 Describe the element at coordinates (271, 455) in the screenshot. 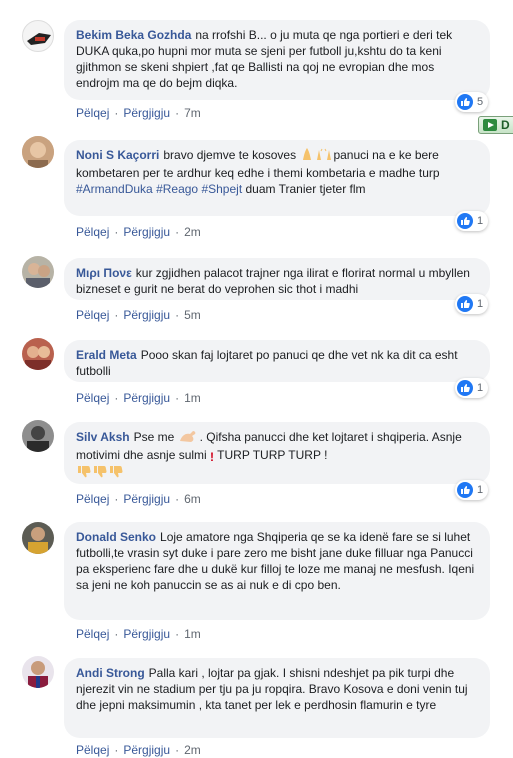

I see `comment-text: TURP TURP TURP !` at that location.